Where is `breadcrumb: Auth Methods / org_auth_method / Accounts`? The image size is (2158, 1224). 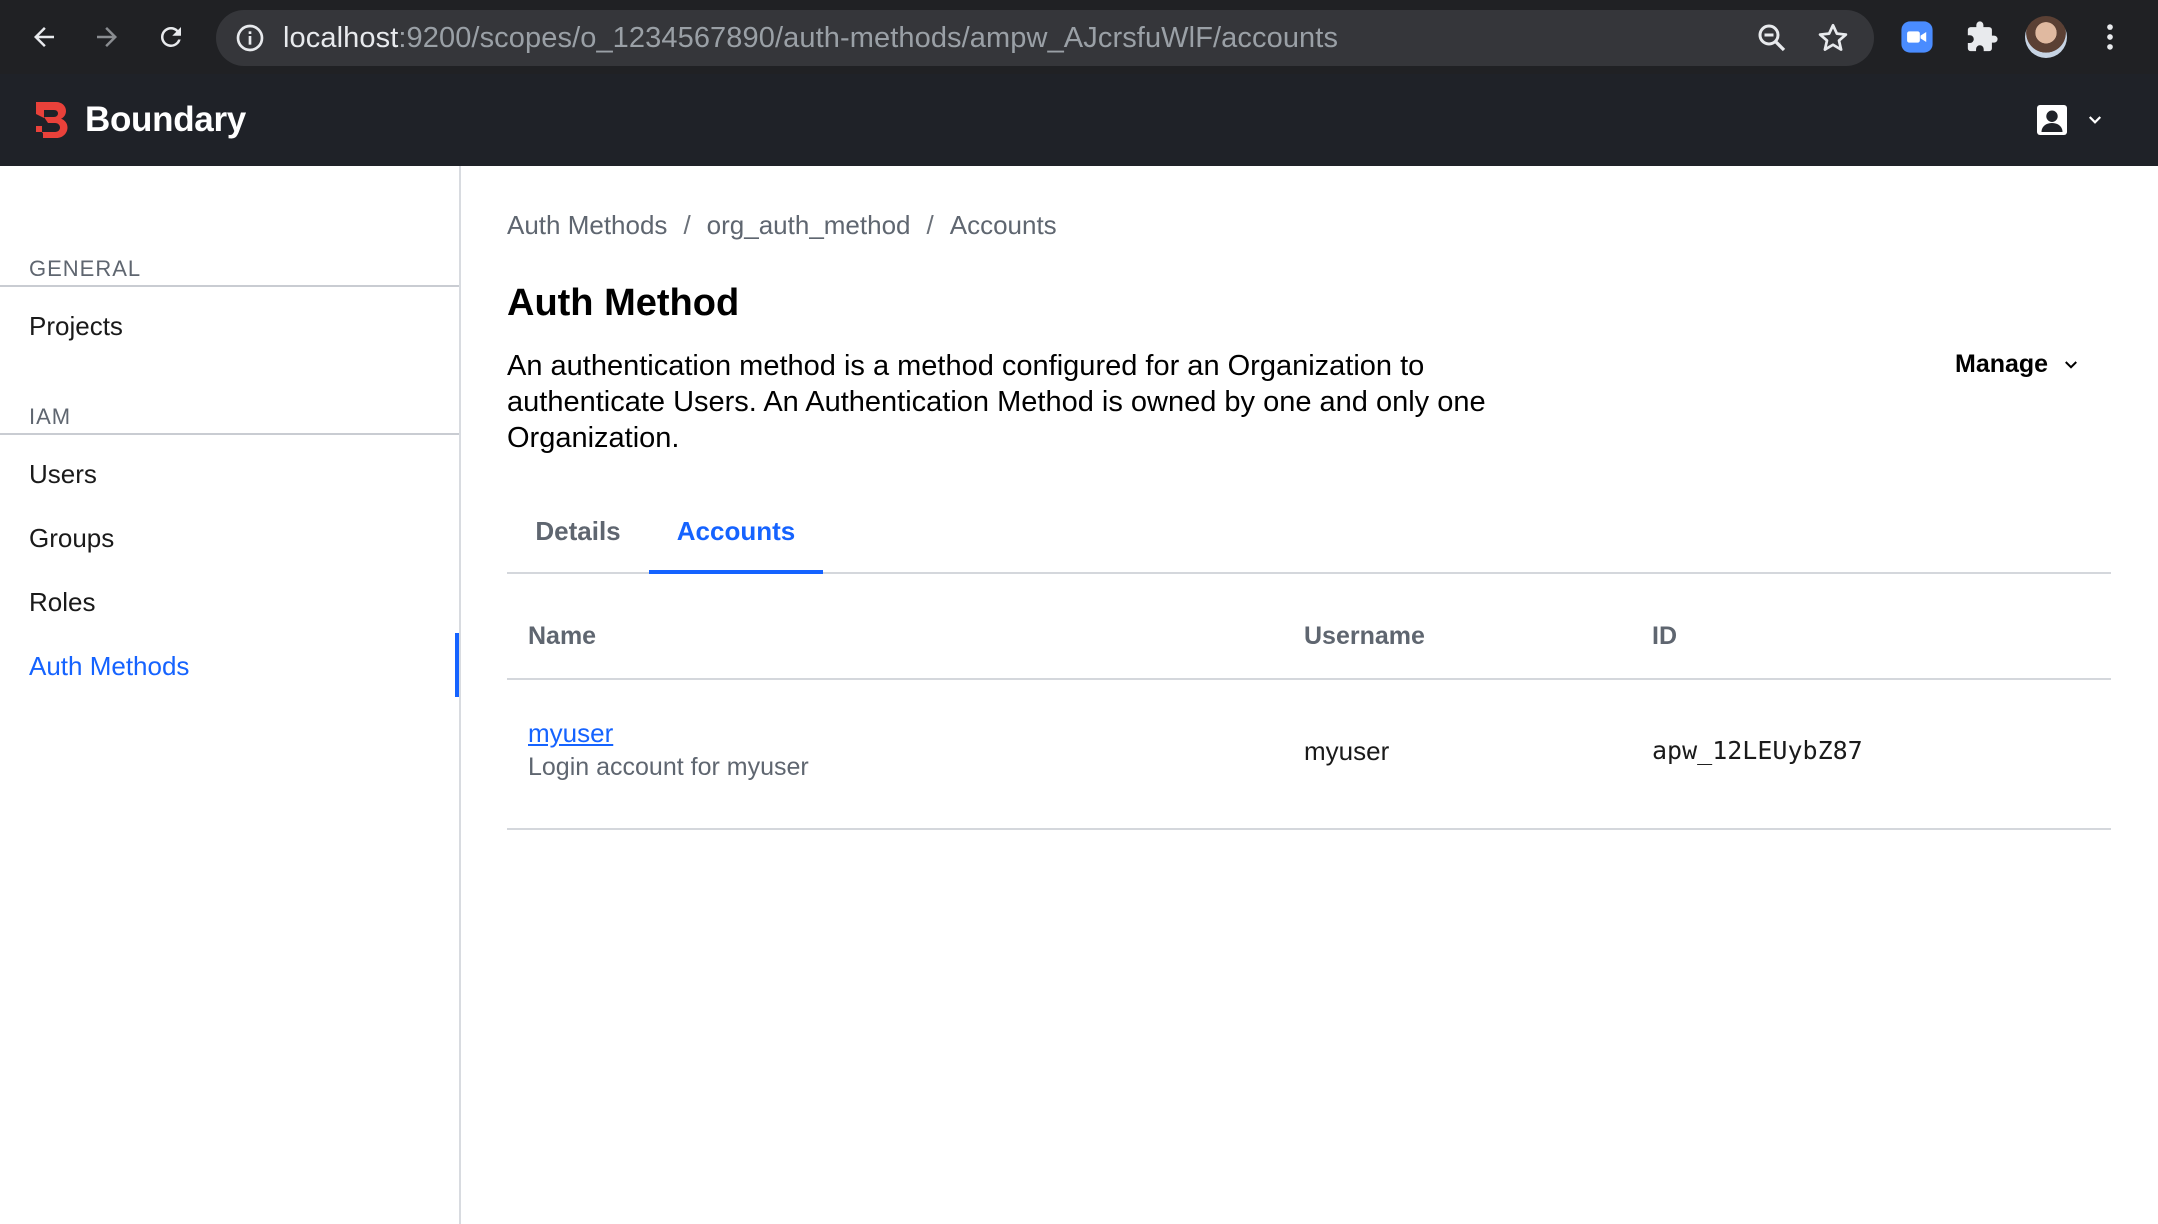 breadcrumb: Auth Methods / org_auth_method / Accounts is located at coordinates (782, 225).